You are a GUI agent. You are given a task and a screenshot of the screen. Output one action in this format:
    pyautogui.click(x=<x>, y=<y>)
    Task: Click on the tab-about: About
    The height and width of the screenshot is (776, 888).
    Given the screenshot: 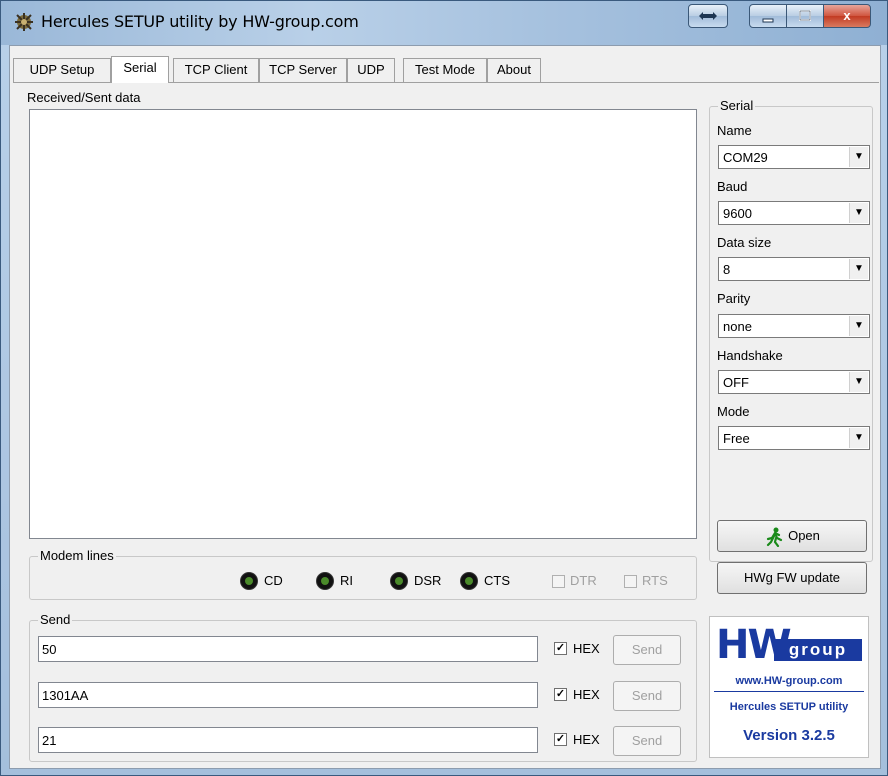 What is the action you would take?
    pyautogui.click(x=514, y=70)
    